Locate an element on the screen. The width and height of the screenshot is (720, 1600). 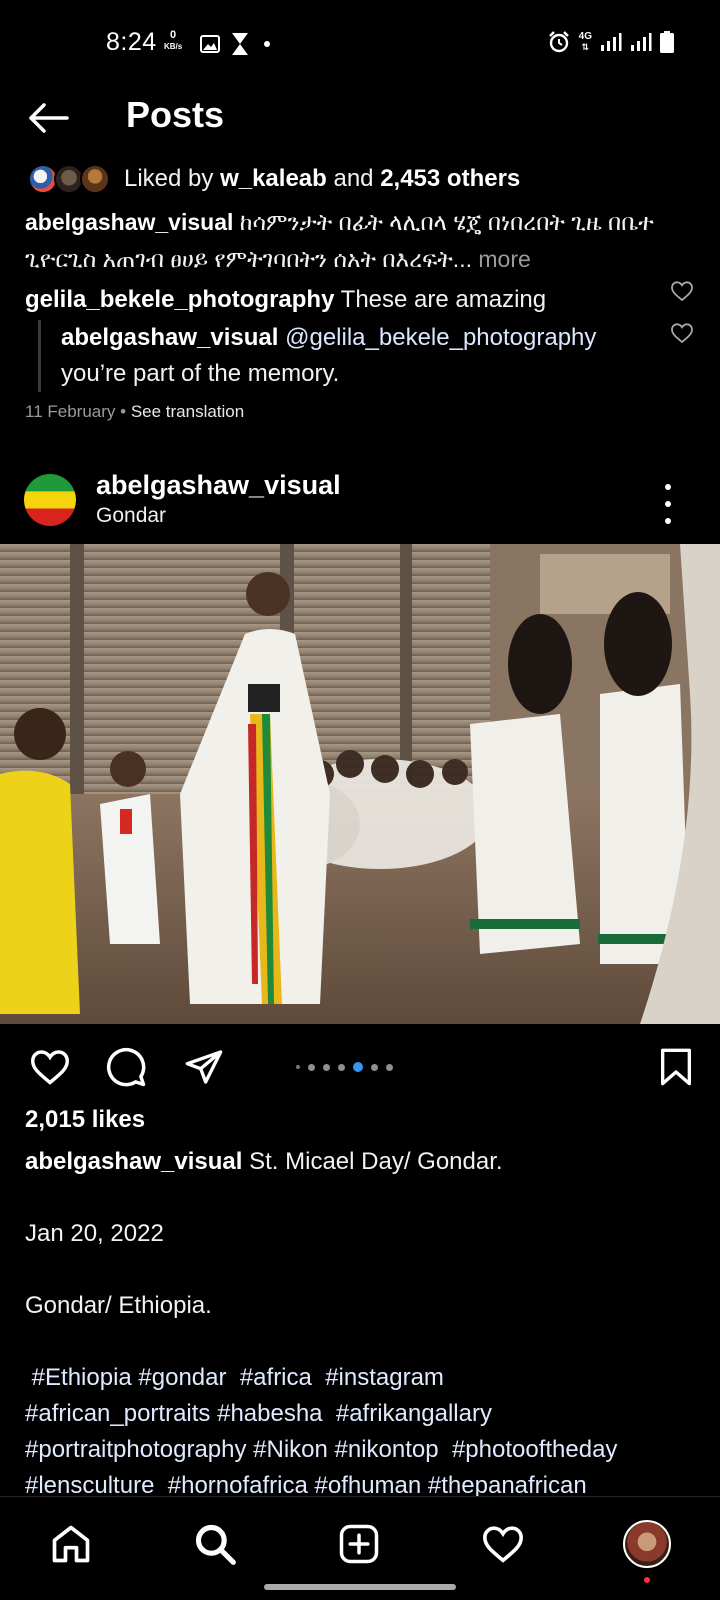
data-rate-indicator: 0 KB/s is located at coordinates (173, 40).